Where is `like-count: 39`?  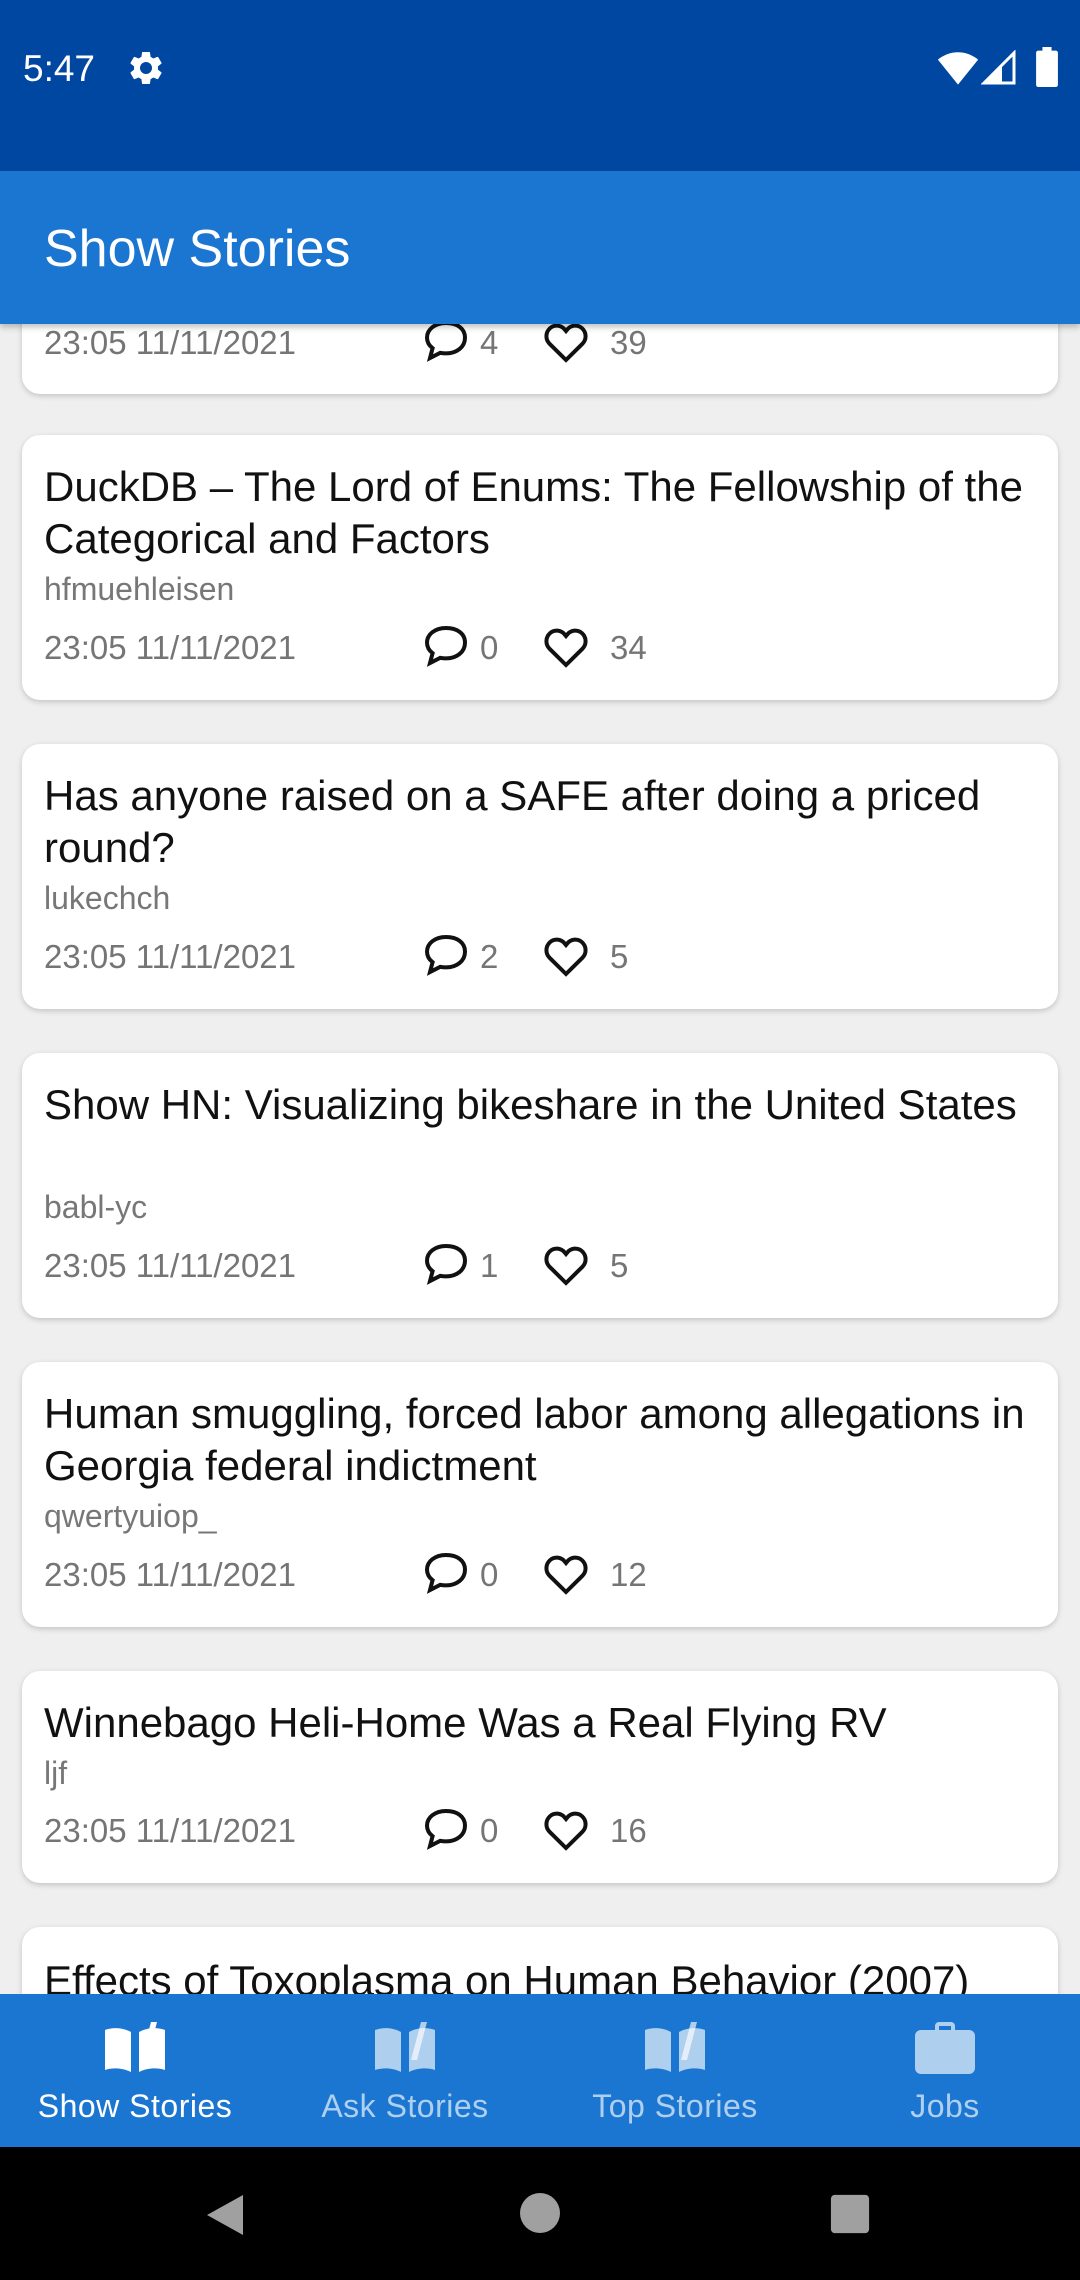 like-count: 39 is located at coordinates (628, 342).